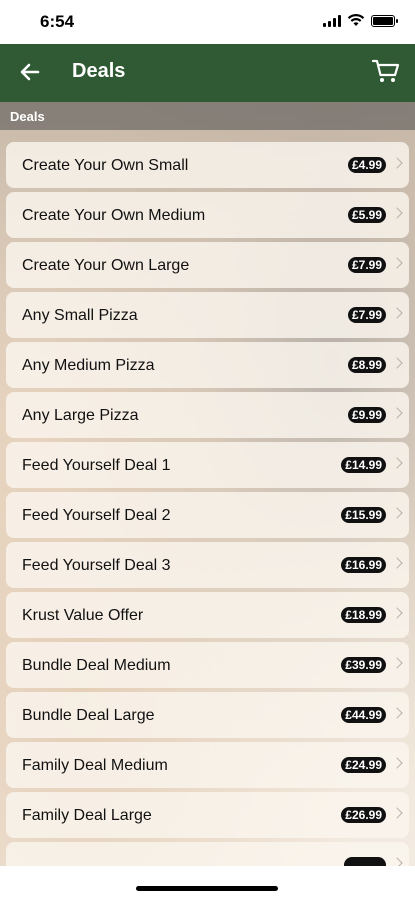  Describe the element at coordinates (207, 715) in the screenshot. I see `deal-item: Bundle Deal Large £44.99` at that location.